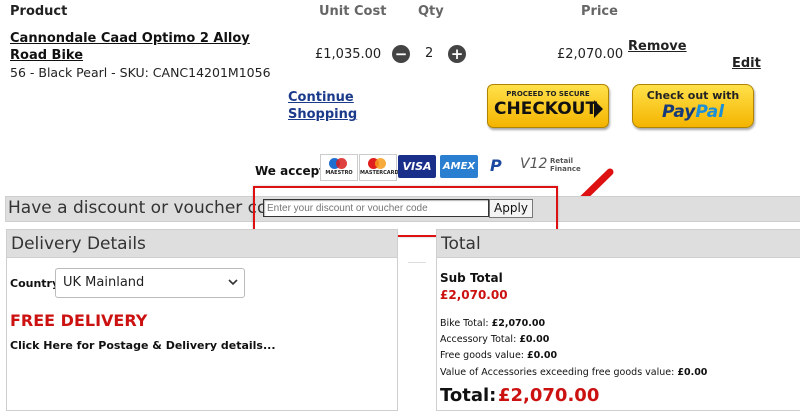 Image resolution: width=800 pixels, height=411 pixels. What do you see at coordinates (417, 166) in the screenshot?
I see `visa-card-icon: VISA` at bounding box center [417, 166].